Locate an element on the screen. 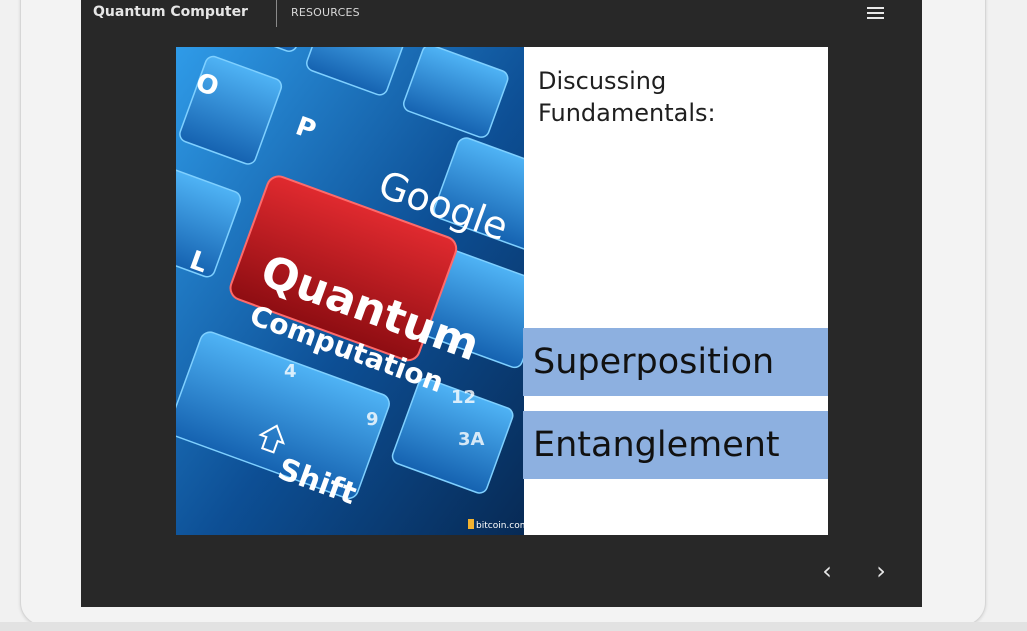 The height and width of the screenshot is (631, 1027). topic-entanglement: Entanglement is located at coordinates (675, 445).